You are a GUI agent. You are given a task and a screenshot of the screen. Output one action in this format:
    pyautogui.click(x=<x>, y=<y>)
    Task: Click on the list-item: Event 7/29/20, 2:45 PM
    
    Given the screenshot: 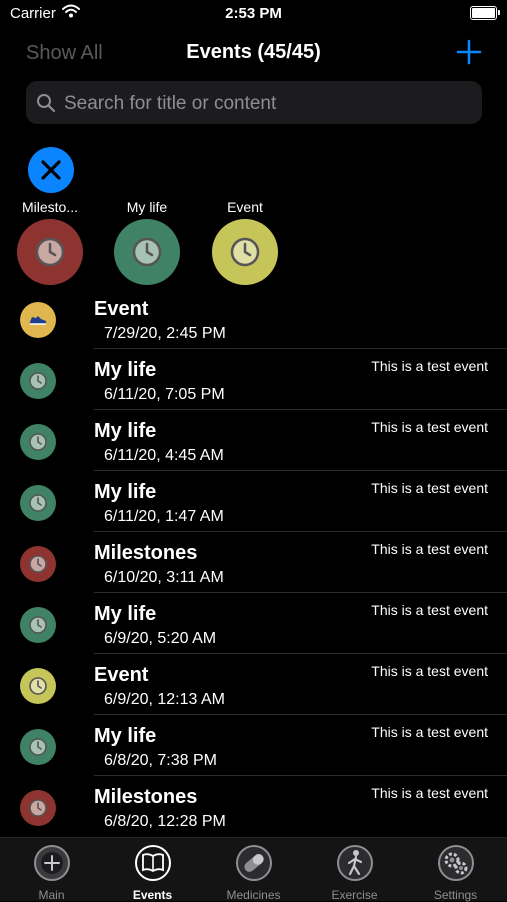 What is the action you would take?
    pyautogui.click(x=253, y=318)
    